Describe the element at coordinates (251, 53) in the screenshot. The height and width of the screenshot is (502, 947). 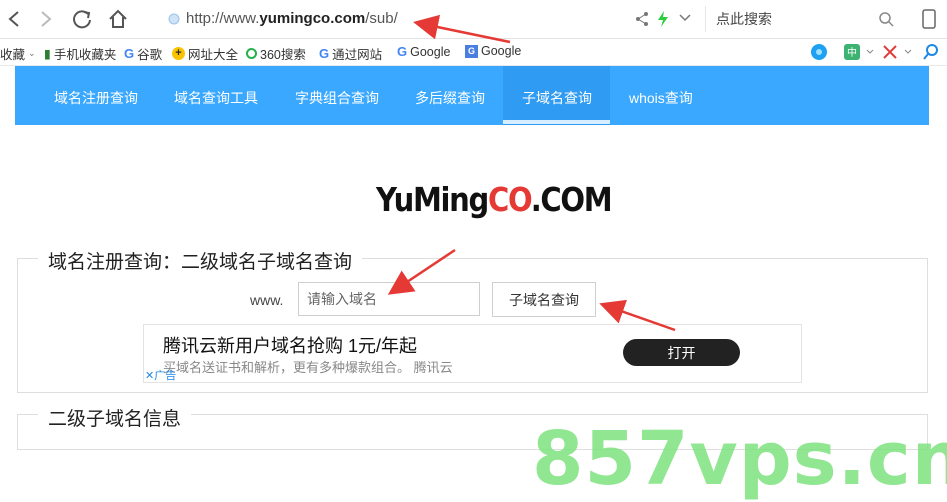
I see `search-360-icon` at that location.